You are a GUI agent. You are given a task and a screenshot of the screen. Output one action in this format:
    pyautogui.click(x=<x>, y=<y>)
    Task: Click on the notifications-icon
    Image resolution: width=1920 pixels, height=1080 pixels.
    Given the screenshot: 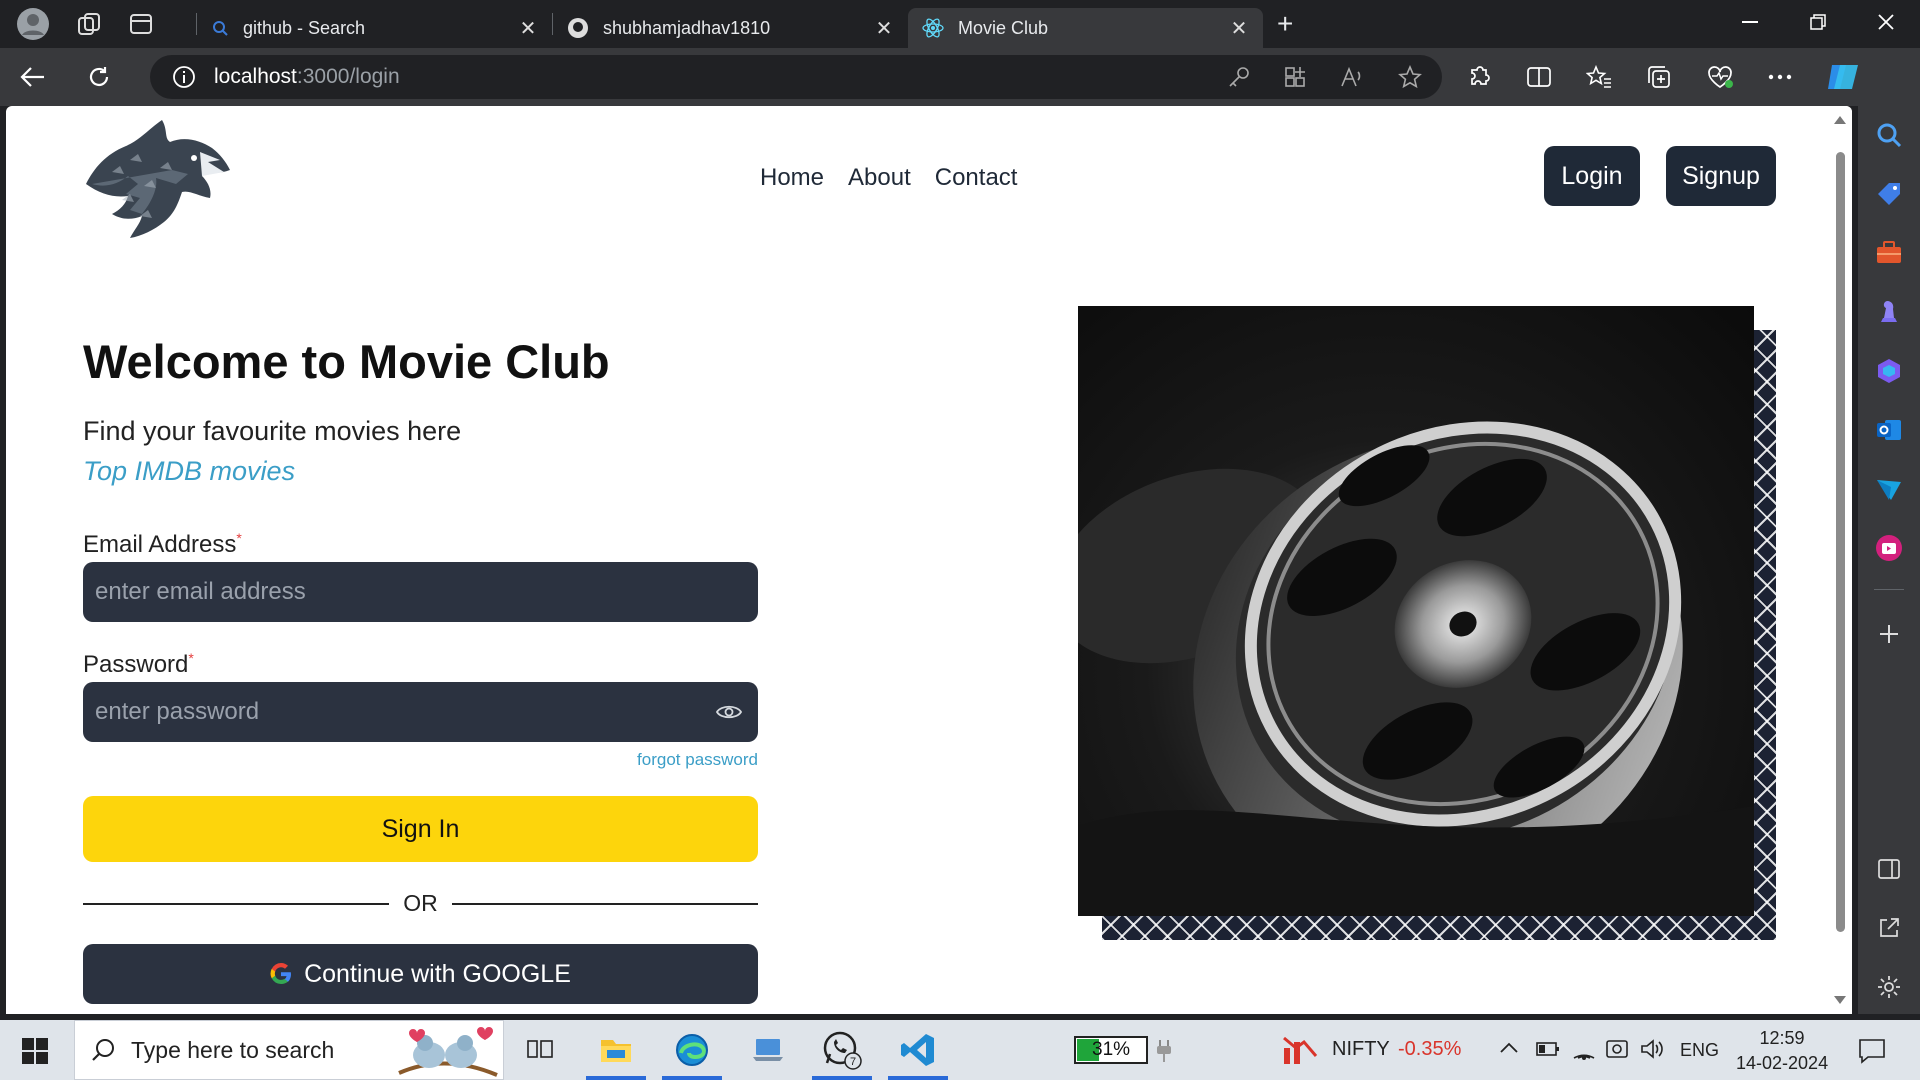 What is the action you would take?
    pyautogui.click(x=1872, y=1051)
    